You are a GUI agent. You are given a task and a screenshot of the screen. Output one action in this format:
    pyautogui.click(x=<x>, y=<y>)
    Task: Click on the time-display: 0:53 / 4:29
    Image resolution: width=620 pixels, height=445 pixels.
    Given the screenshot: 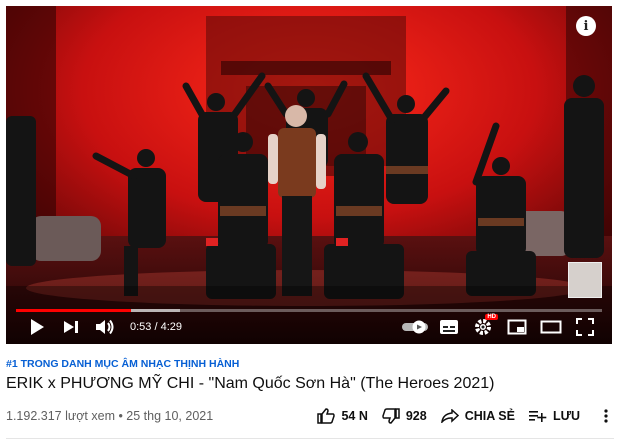 What is the action you would take?
    pyautogui.click(x=156, y=327)
    